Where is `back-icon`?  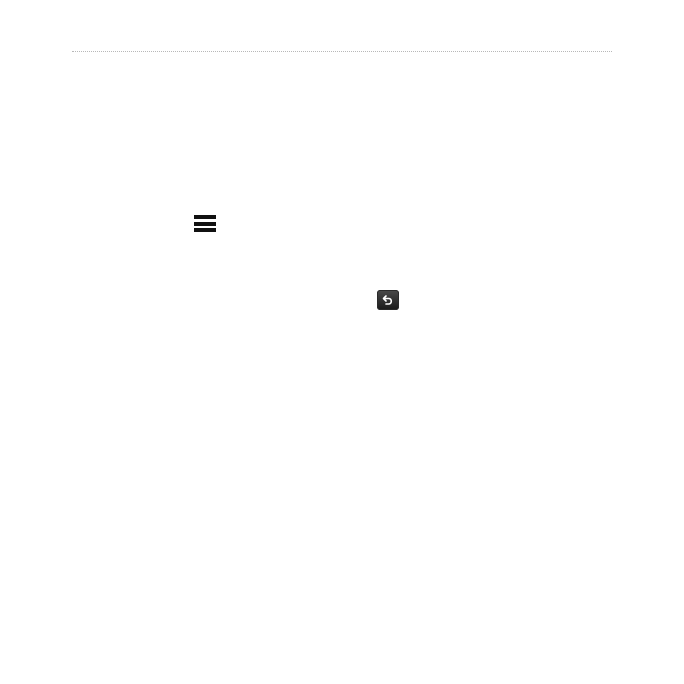
back-icon is located at coordinates (388, 300).